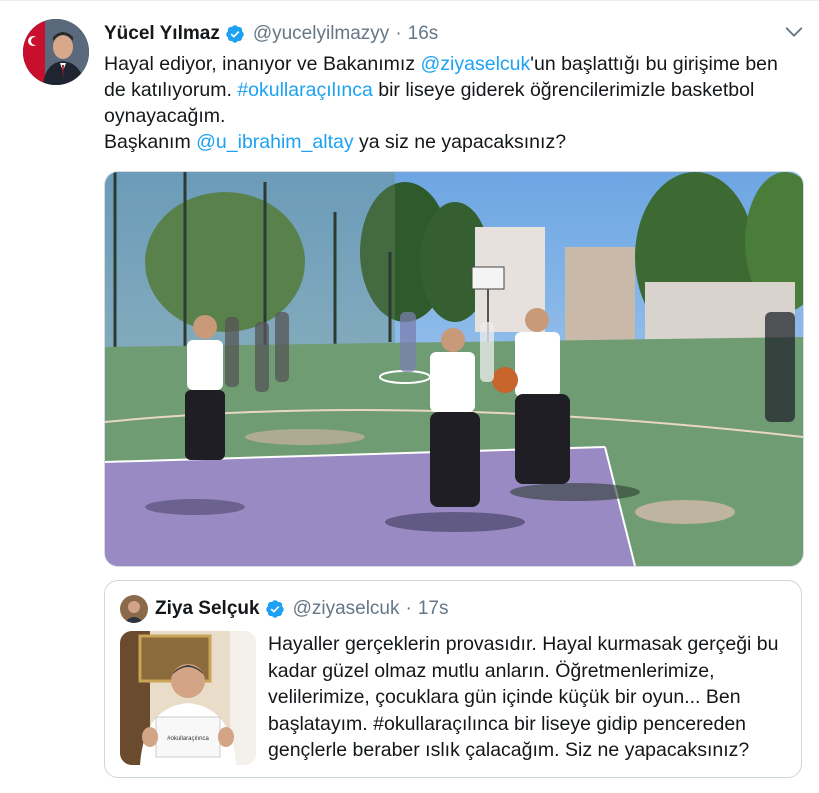 This screenshot has width=819, height=793. What do you see at coordinates (460, 142) in the screenshot?
I see `tweet-text-segment: ya siz ne yapacaksınız?` at bounding box center [460, 142].